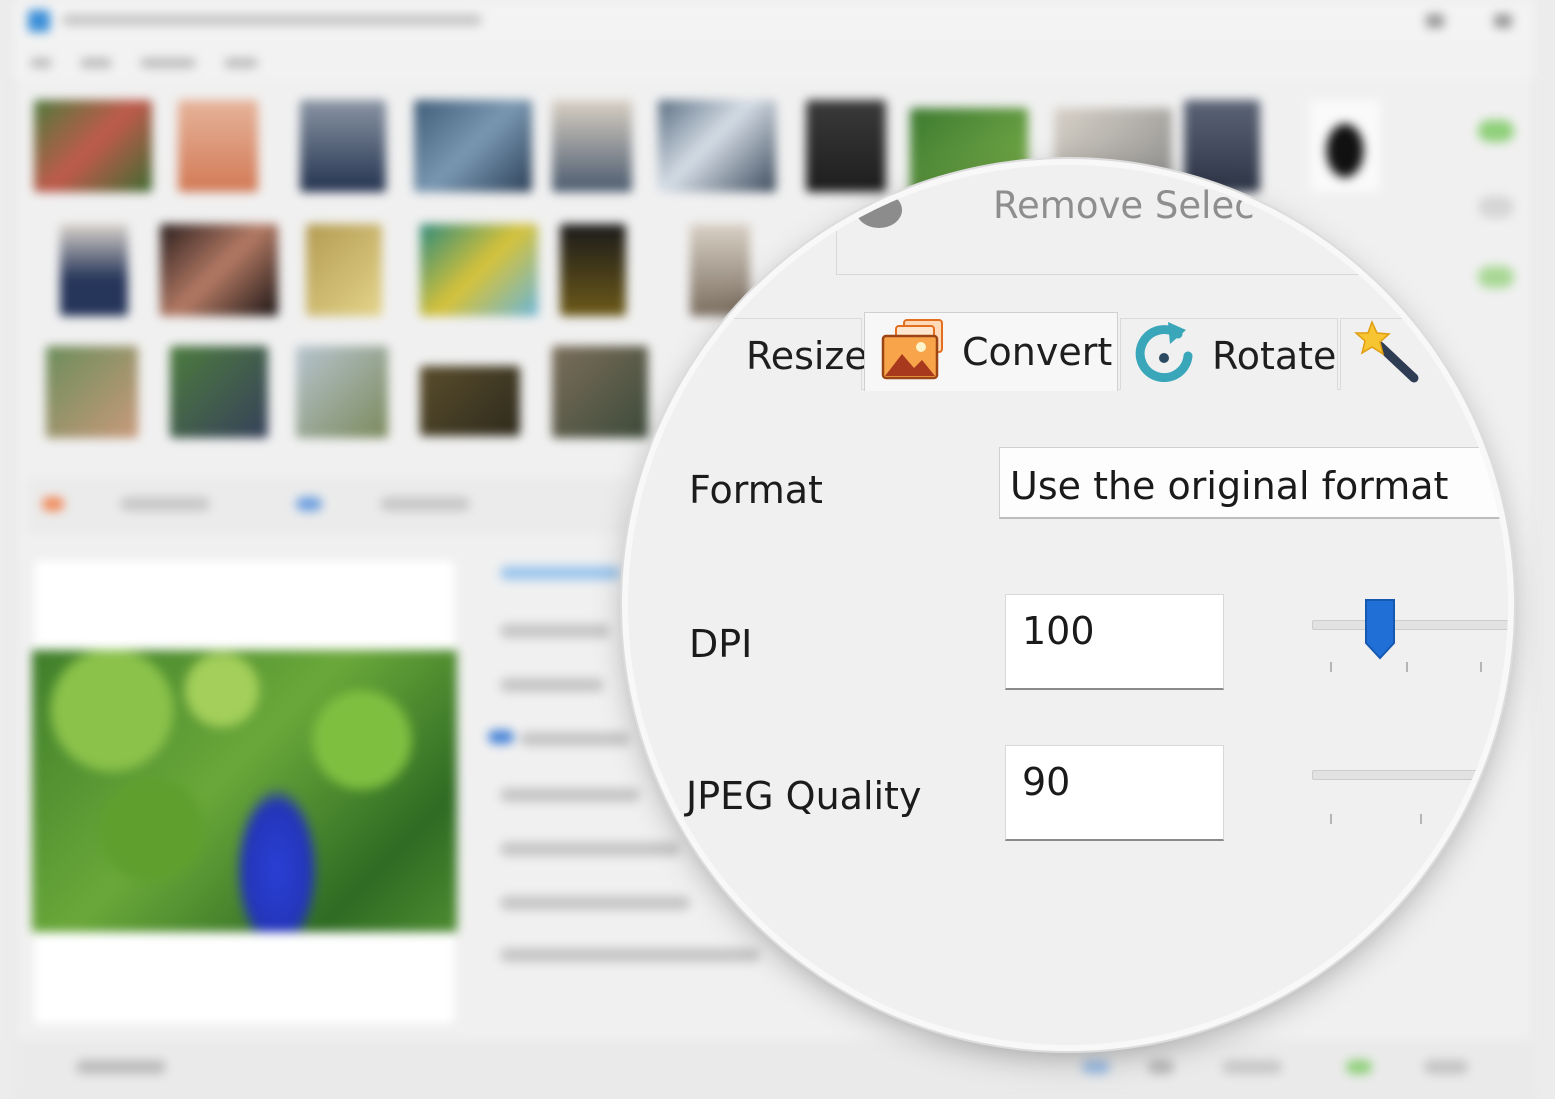  What do you see at coordinates (1114, 793) in the screenshot?
I see `jpeg-quality-input: 90` at bounding box center [1114, 793].